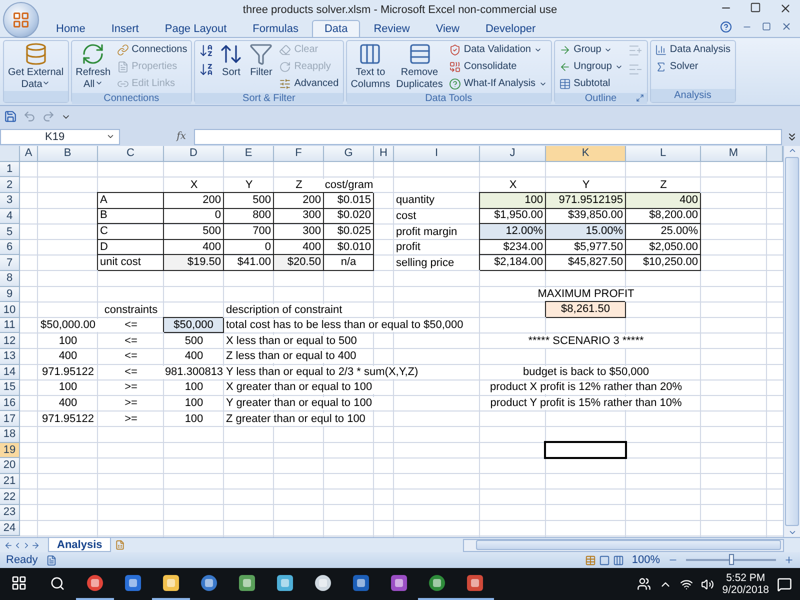 This screenshot has height=600, width=800. I want to click on ribbon-tab: Insert, so click(125, 28).